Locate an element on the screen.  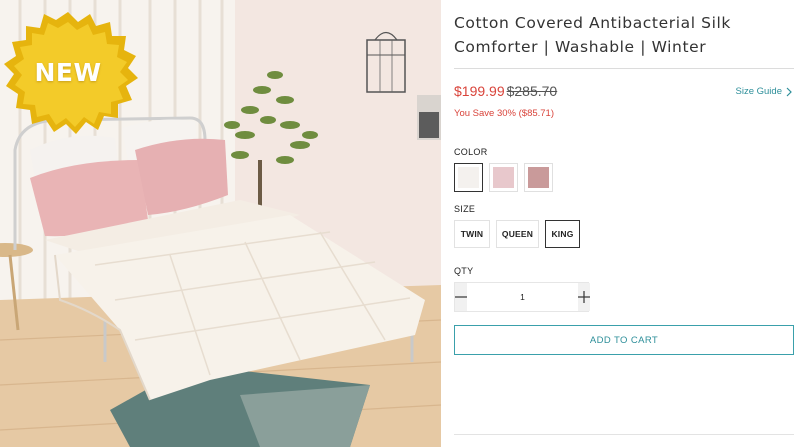
size-guide-label: Size Guide is located at coordinates (758, 91).